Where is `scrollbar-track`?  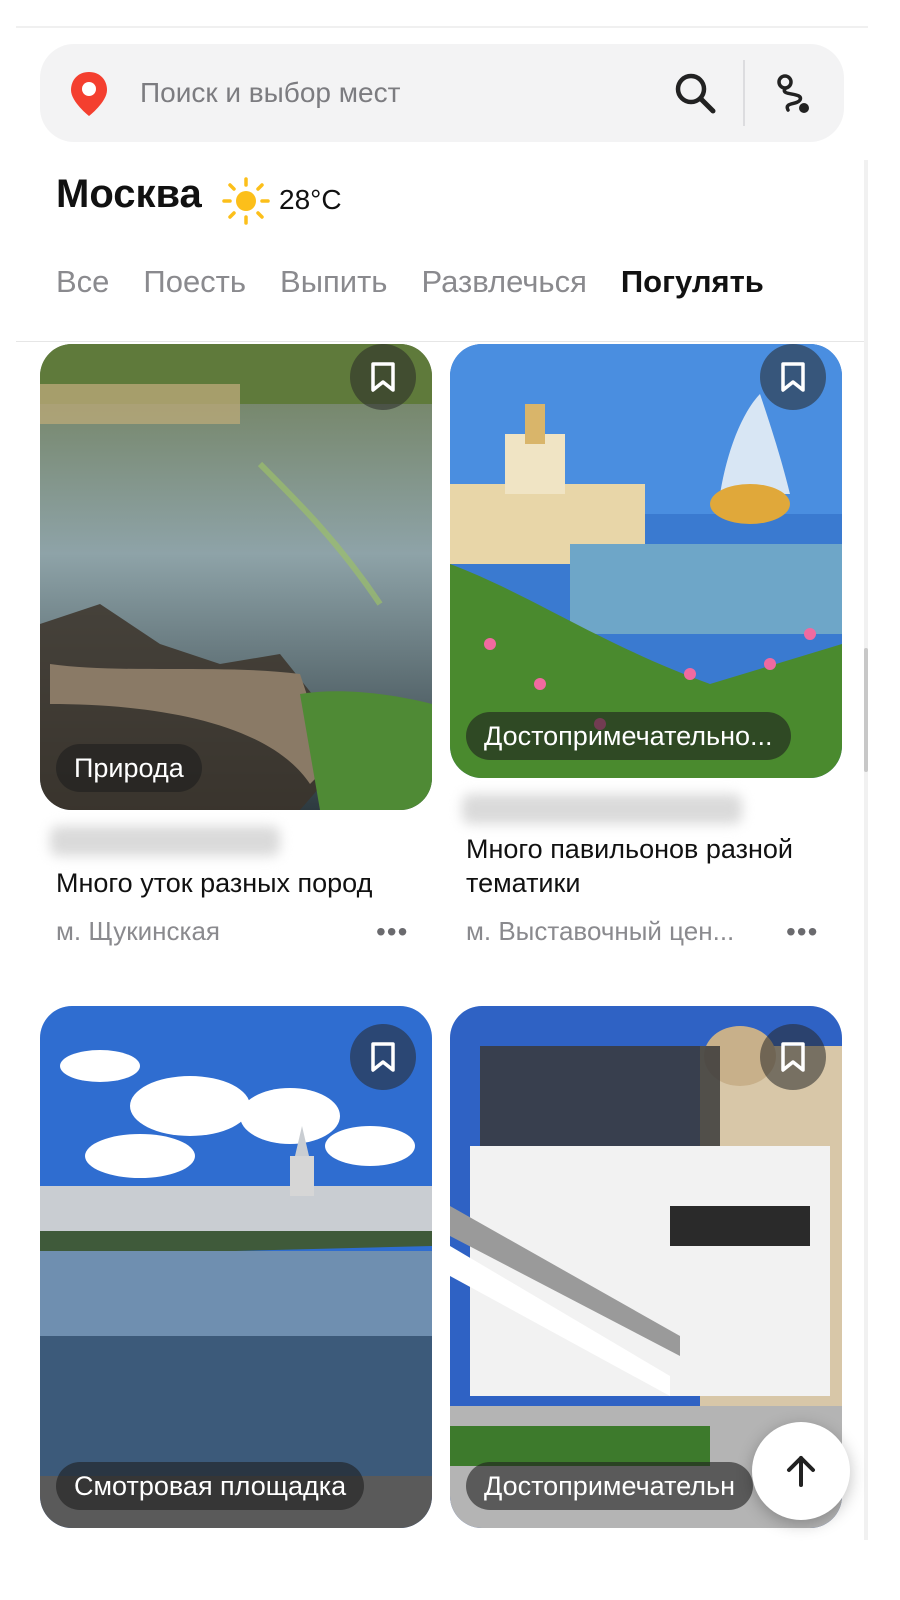 scrollbar-track is located at coordinates (866, 850).